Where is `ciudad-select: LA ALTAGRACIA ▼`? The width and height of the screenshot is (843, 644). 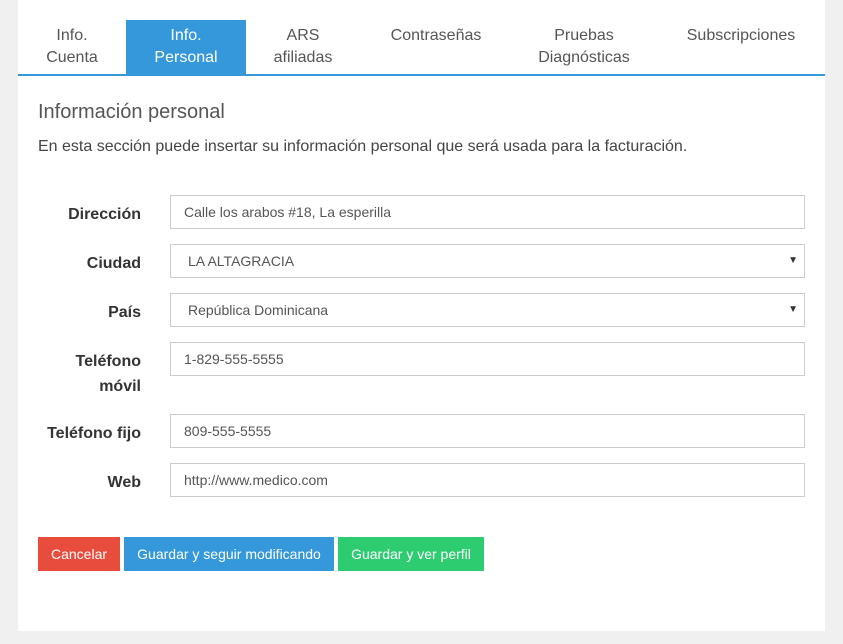
ciudad-select: LA ALTAGRACIA ▼ is located at coordinates (487, 261).